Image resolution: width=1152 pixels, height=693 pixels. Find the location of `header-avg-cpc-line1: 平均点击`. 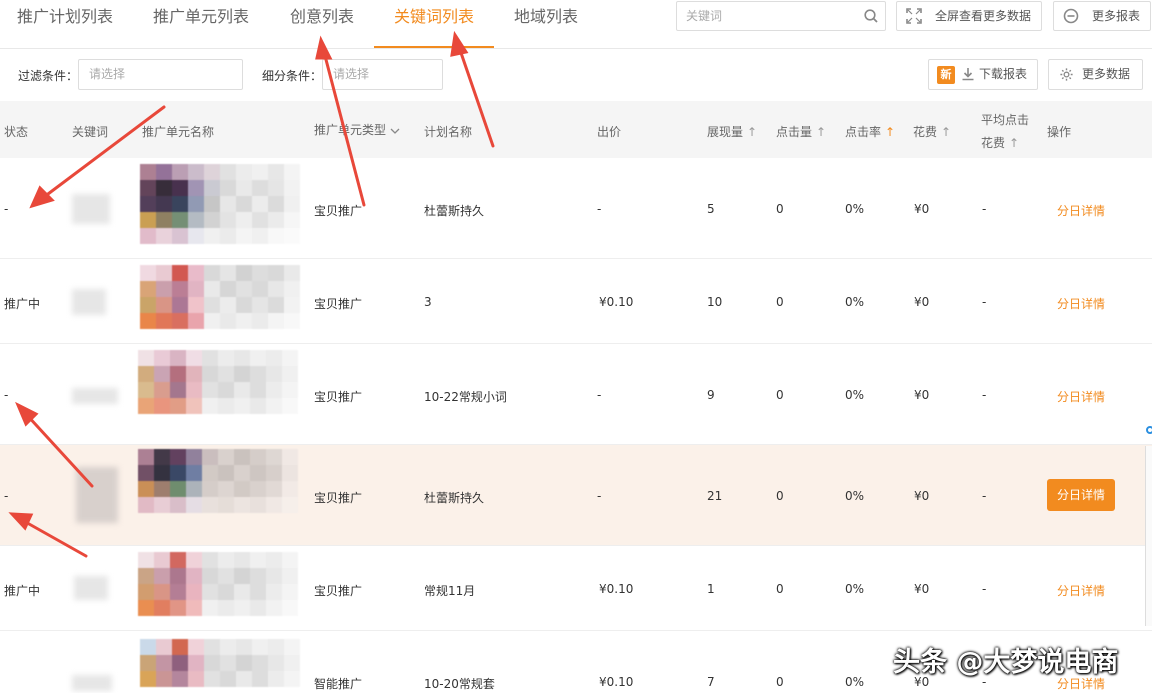

header-avg-cpc-line1: 平均点击 is located at coordinates (1005, 120).